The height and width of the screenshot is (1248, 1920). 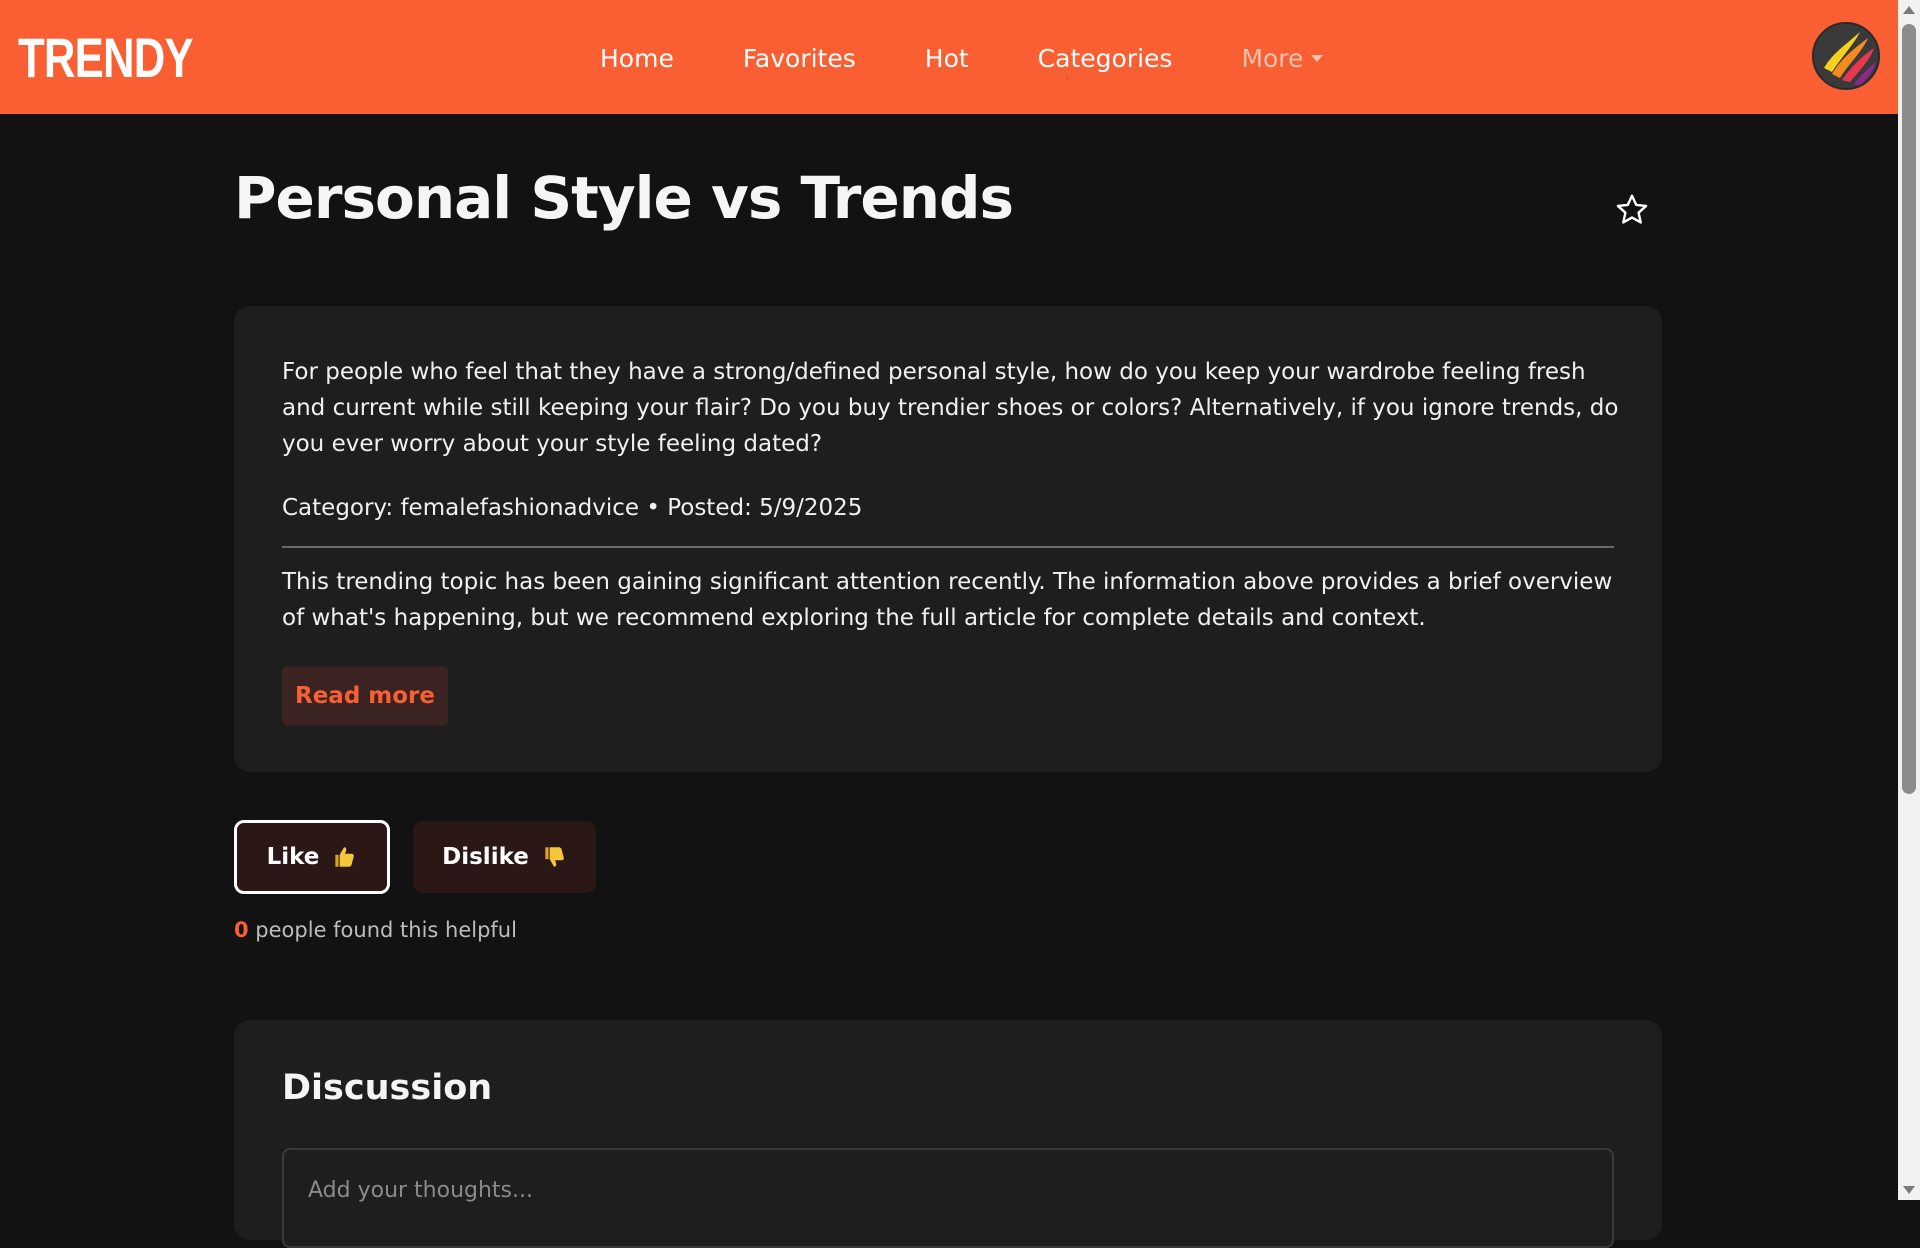 I want to click on flame-logo-icon, so click(x=1846, y=56).